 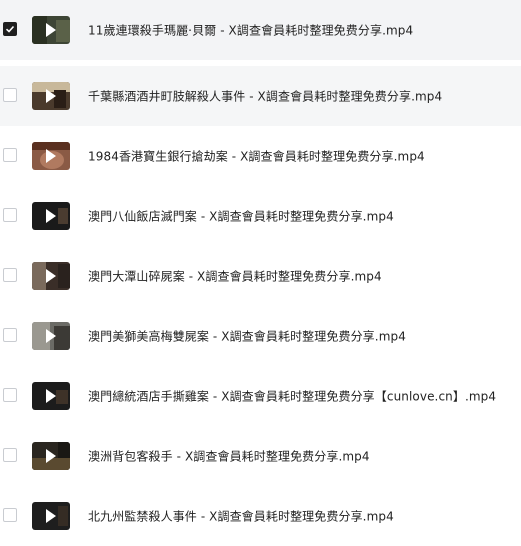 I want to click on file-name: 澳門大潭山碎屍案 - X調查會員耗时整理免费分享.mp4, so click(x=235, y=276).